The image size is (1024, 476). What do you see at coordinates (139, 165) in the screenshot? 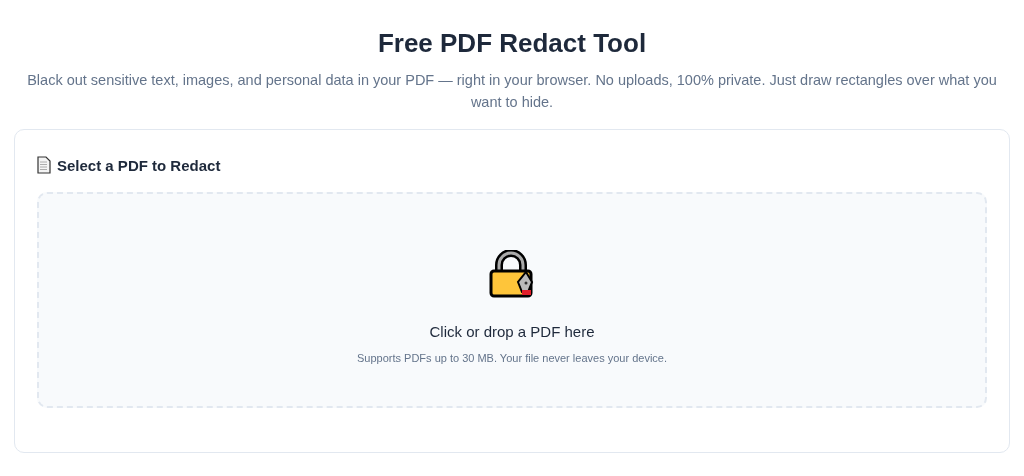
I see `card-heading: Select a PDF to Redact` at bounding box center [139, 165].